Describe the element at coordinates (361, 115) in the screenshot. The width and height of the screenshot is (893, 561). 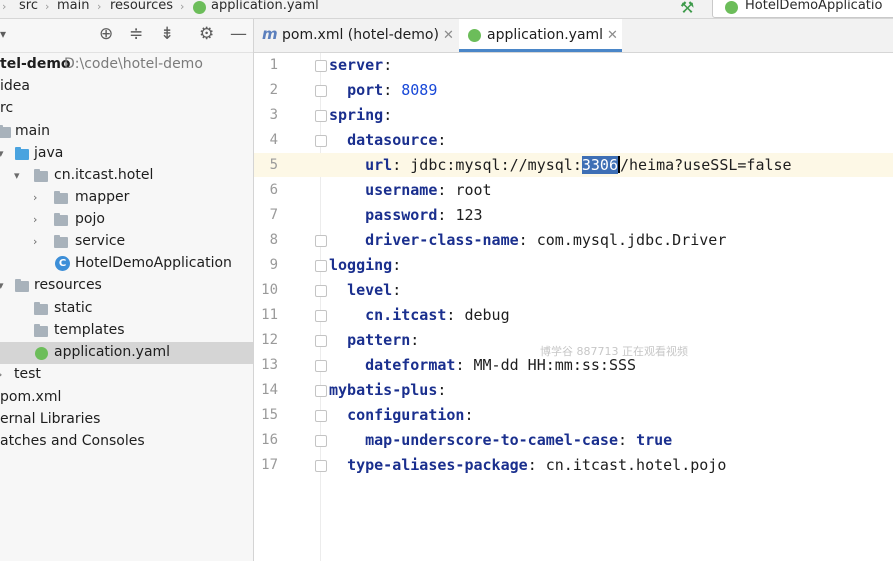
I see `code-line-3: spring:` at that location.